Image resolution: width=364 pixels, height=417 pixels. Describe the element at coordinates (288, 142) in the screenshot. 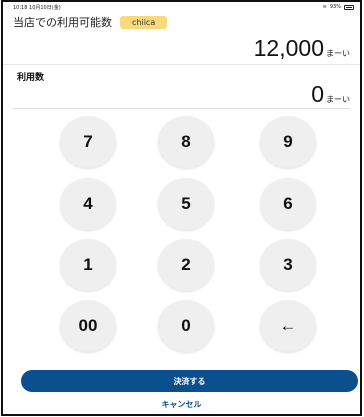

I see `key-9: 9` at that location.